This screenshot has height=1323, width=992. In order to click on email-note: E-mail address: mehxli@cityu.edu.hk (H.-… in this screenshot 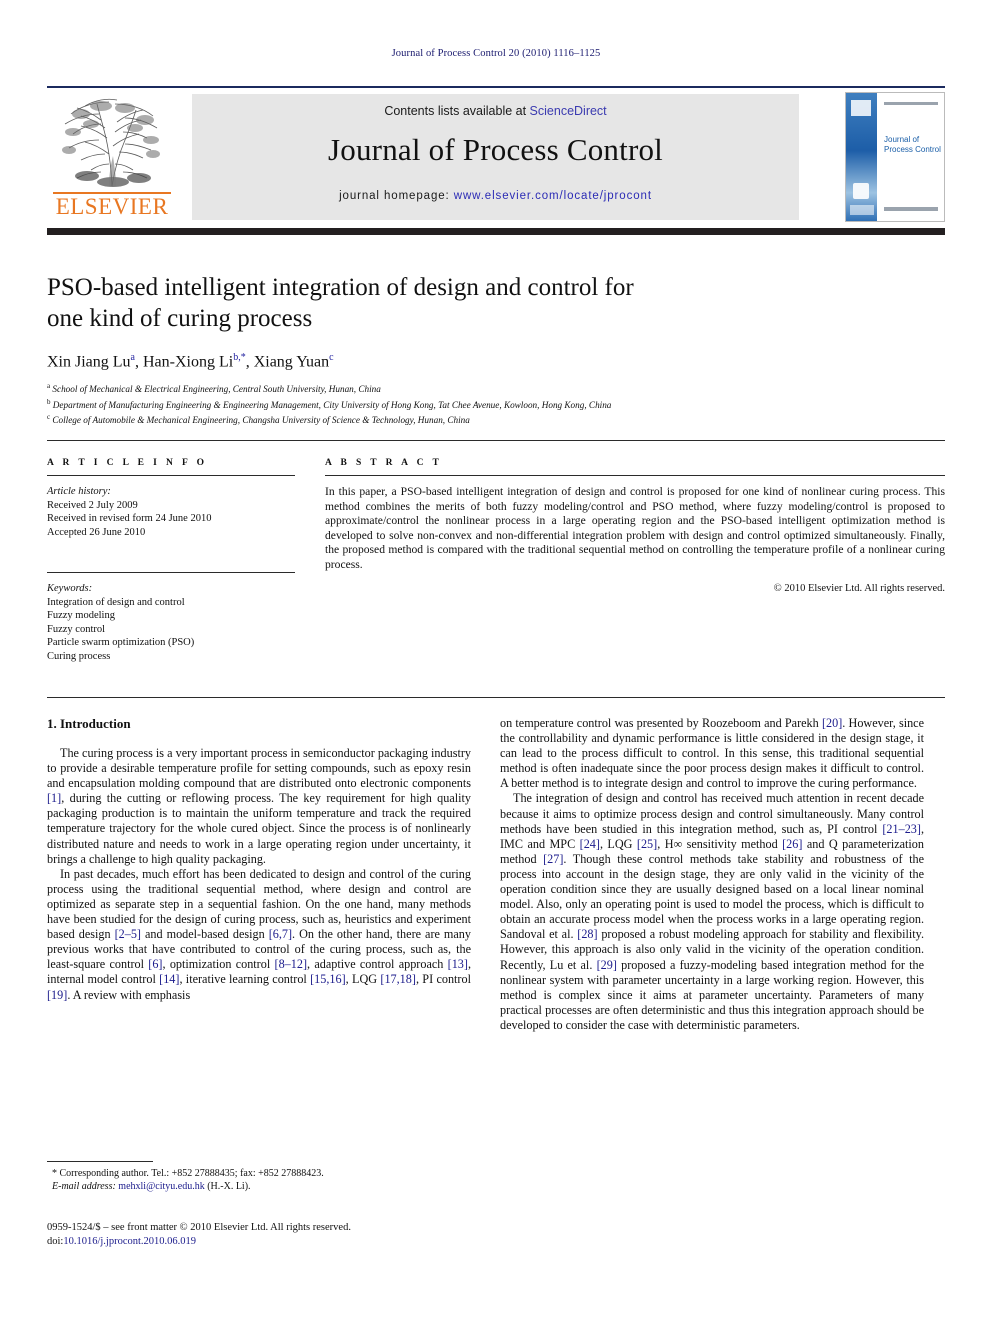, I will do `click(259, 1186)`.